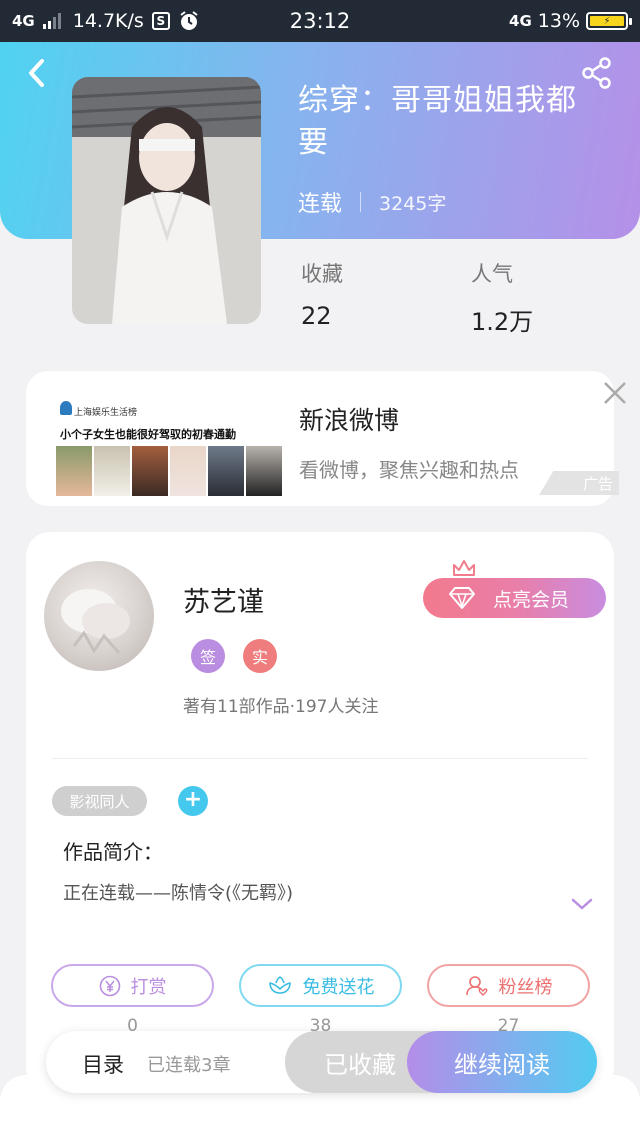  Describe the element at coordinates (108, 21) in the screenshot. I see `network-speed: 14.7K/s` at that location.